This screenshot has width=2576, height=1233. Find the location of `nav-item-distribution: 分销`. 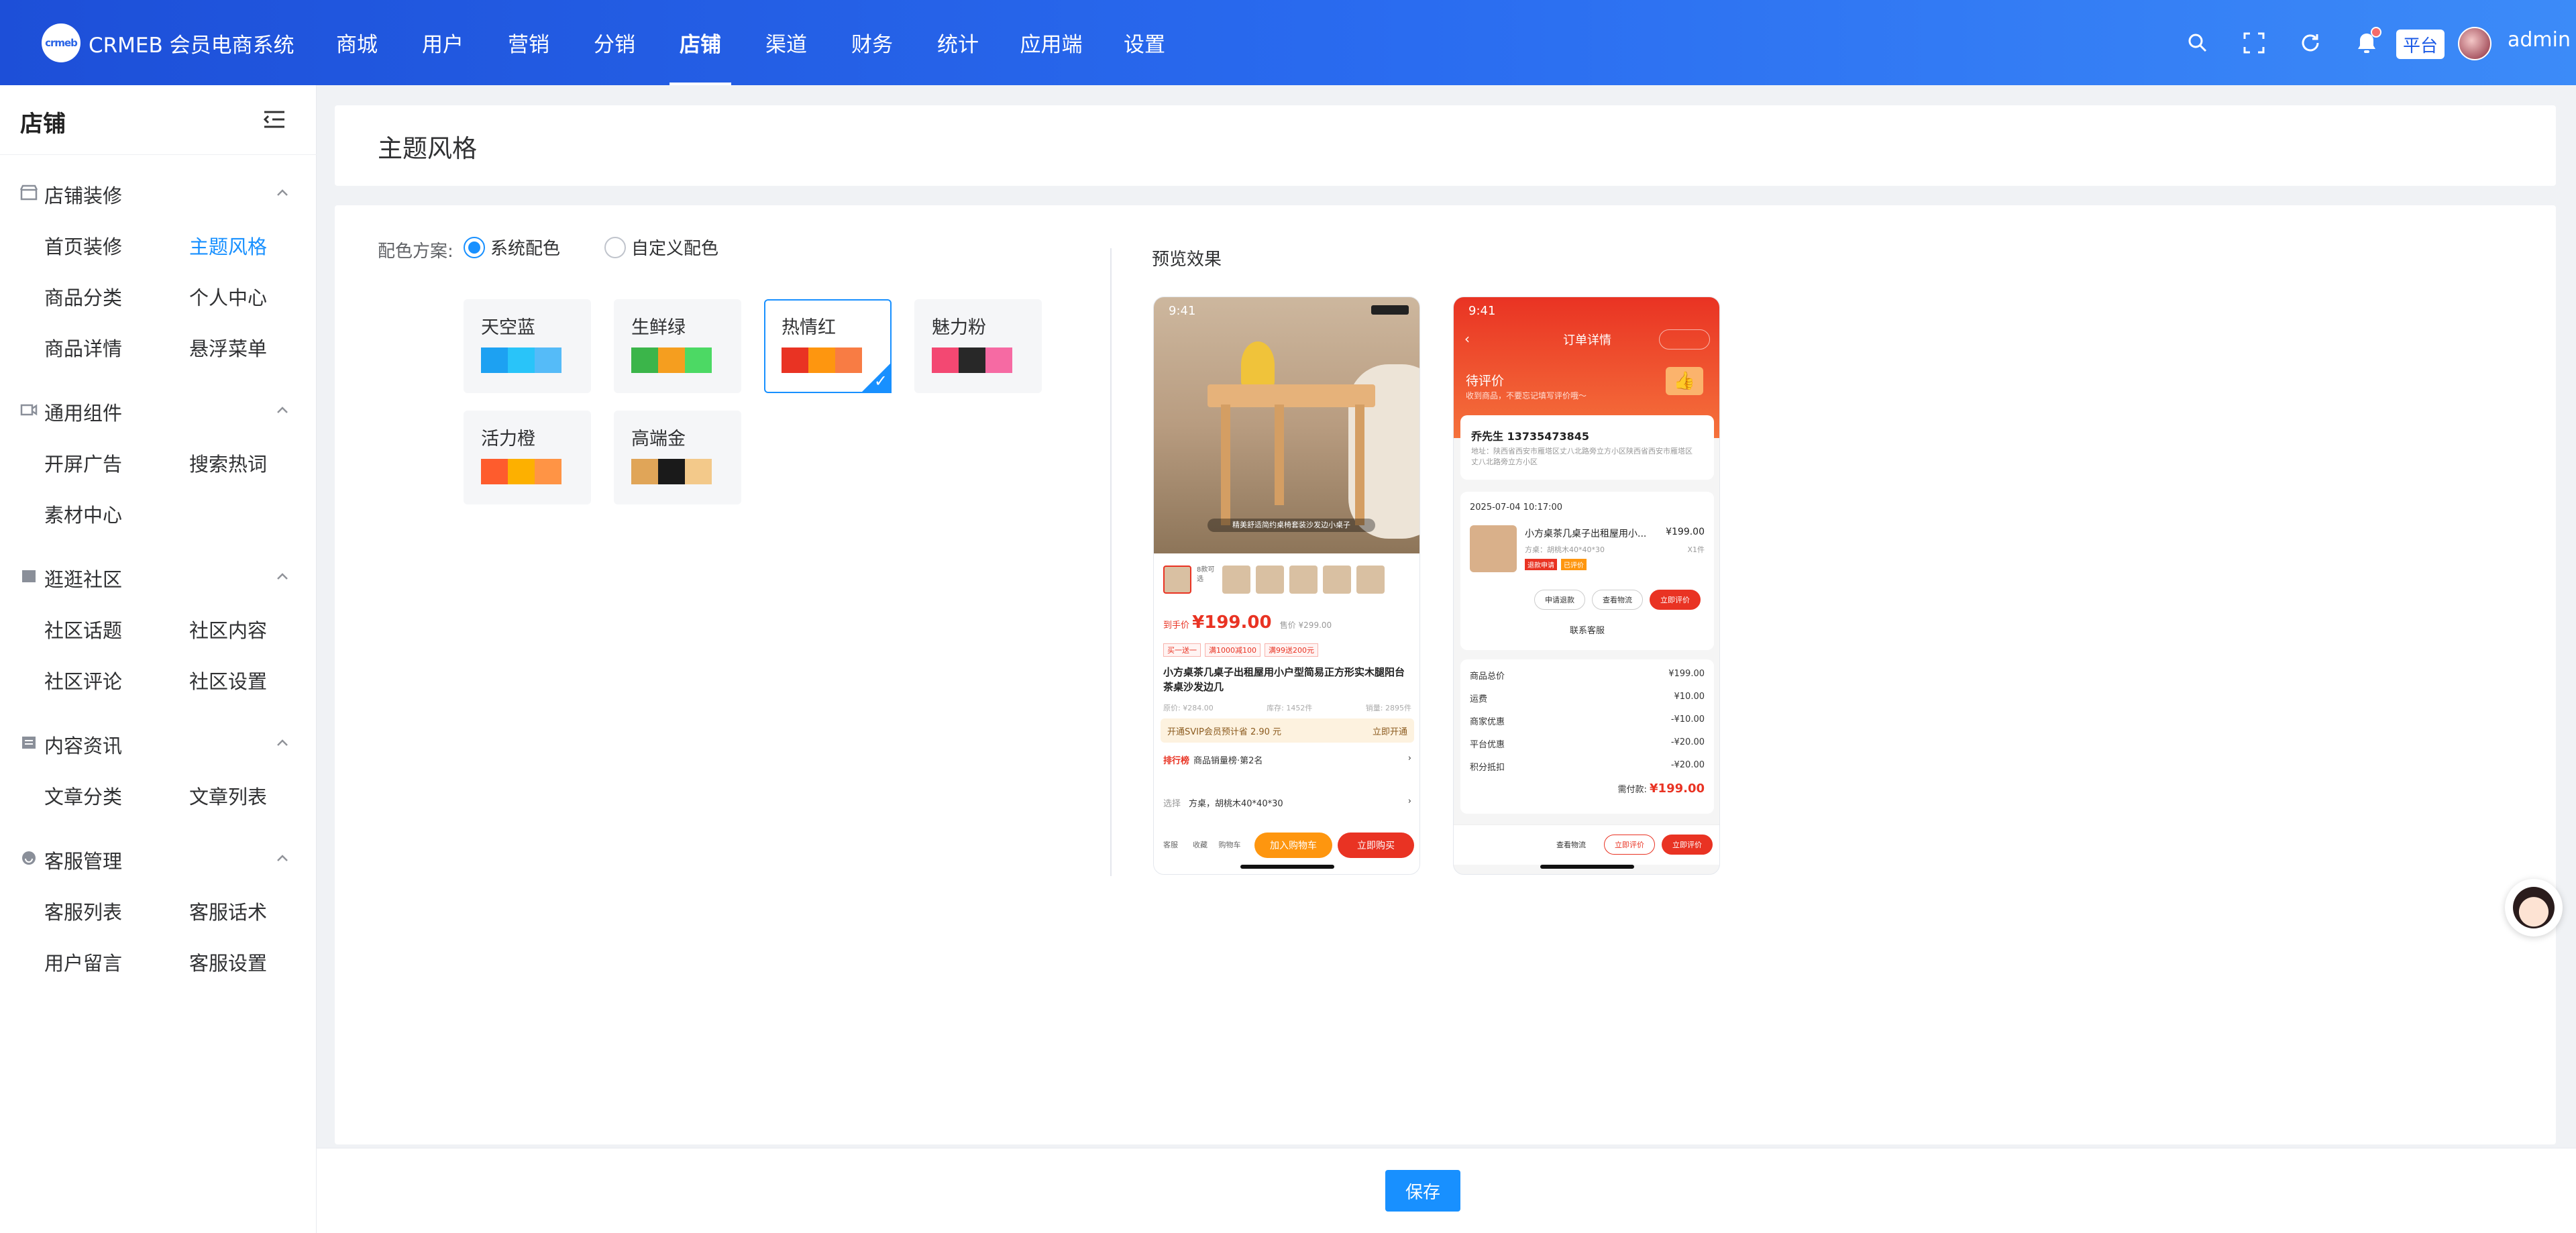

nav-item-distribution: 分销 is located at coordinates (614, 43).